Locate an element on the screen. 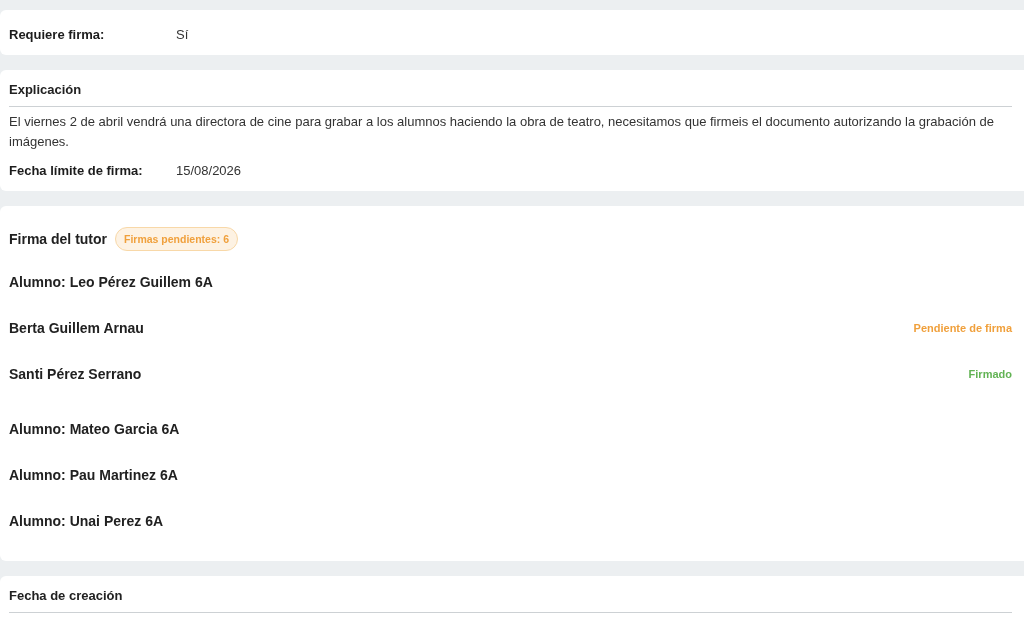 Image resolution: width=1024 pixels, height=634 pixels. pending-count-badge: Firmas pendientes: 6 is located at coordinates (177, 239).